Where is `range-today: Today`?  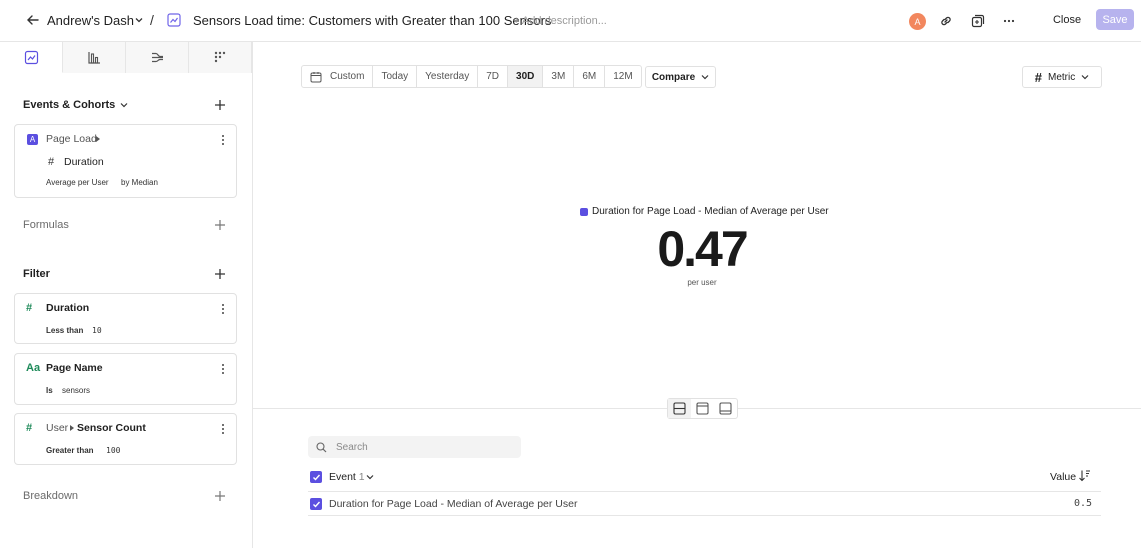
range-today: Today is located at coordinates (395, 76).